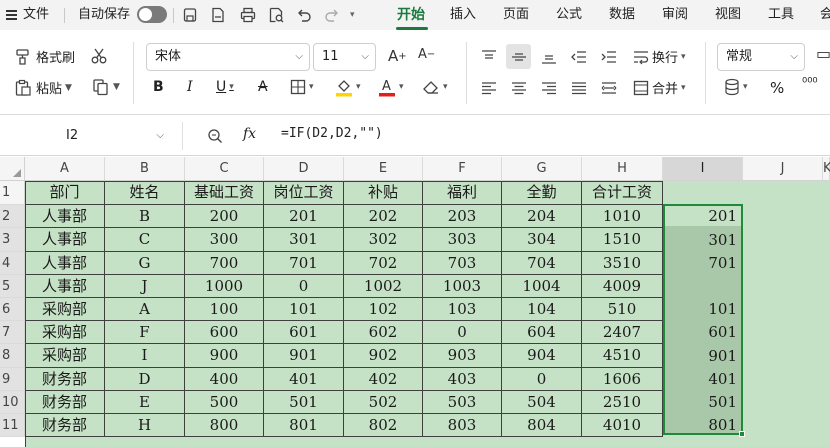 The height and width of the screenshot is (447, 830). What do you see at coordinates (569, 15) in the screenshot?
I see `tab-formula: 公式` at bounding box center [569, 15].